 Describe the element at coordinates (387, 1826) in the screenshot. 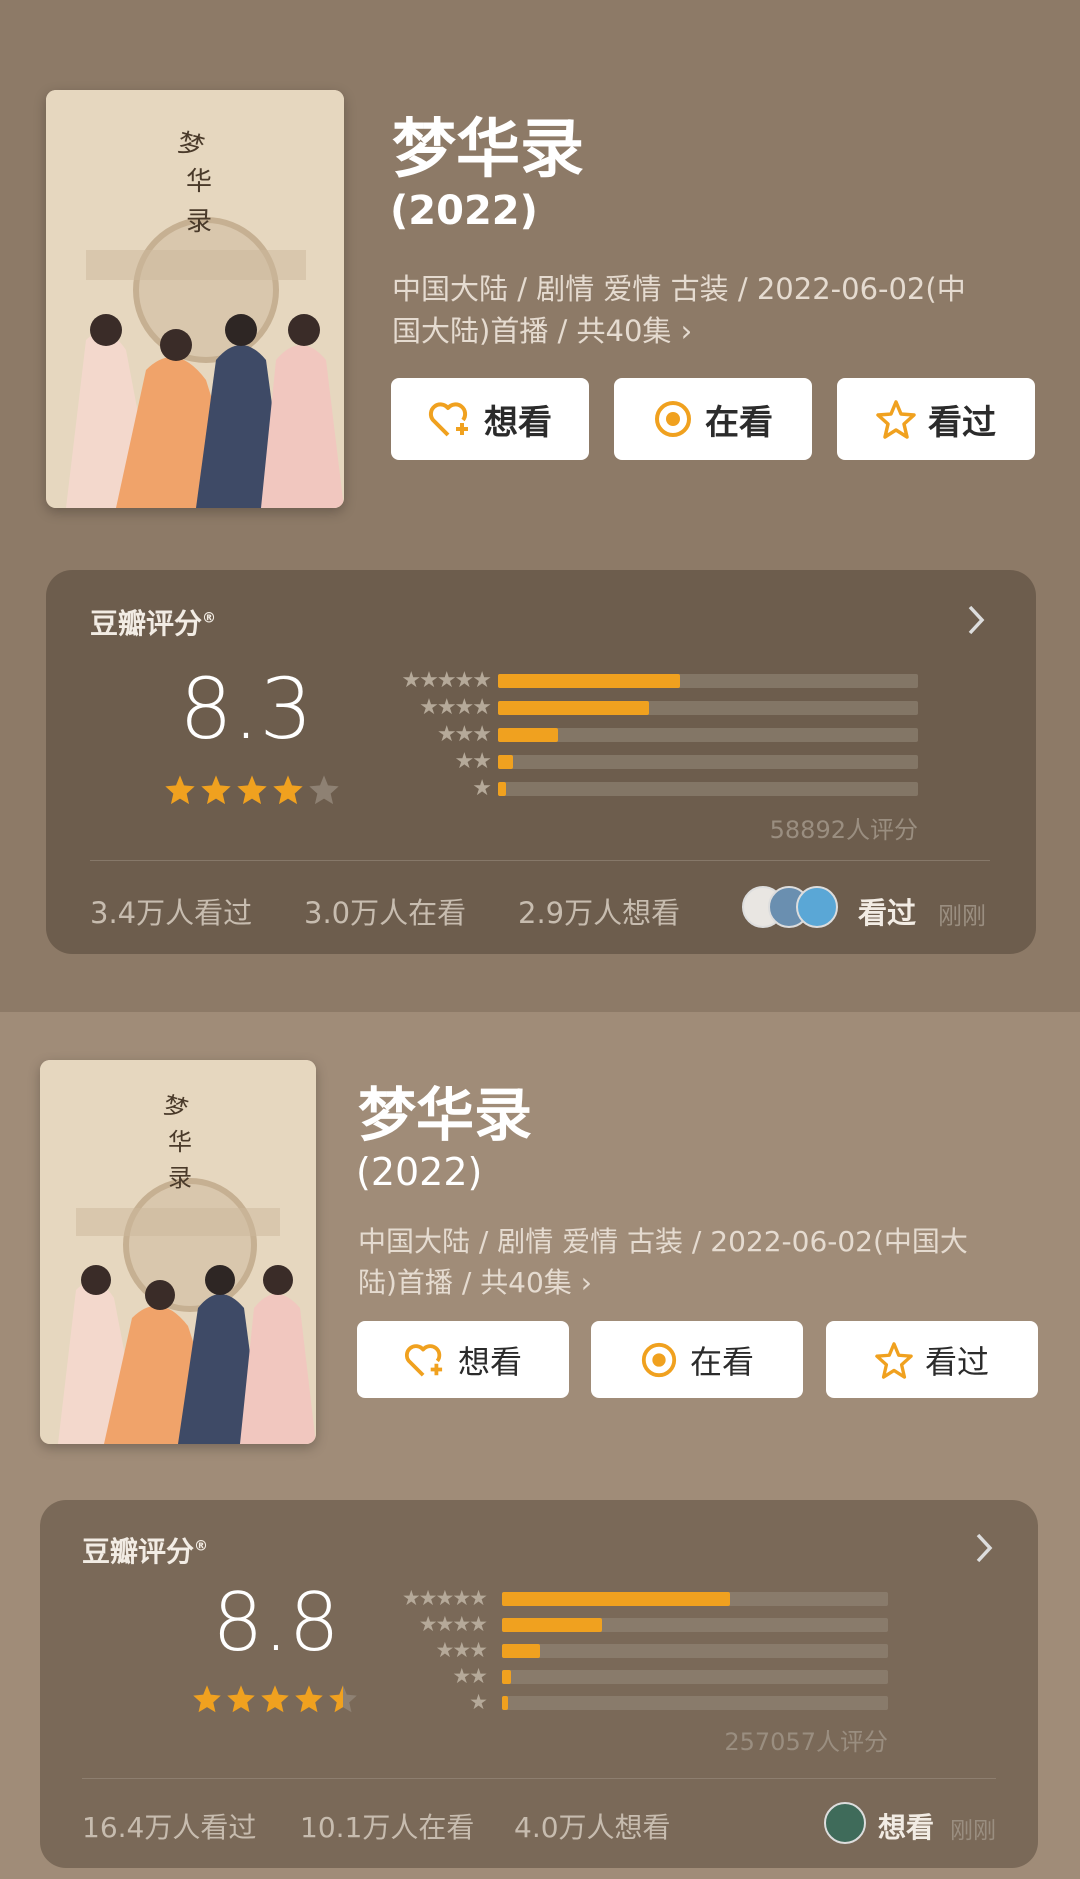

I see `watching-count: 10.1万人在看` at that location.